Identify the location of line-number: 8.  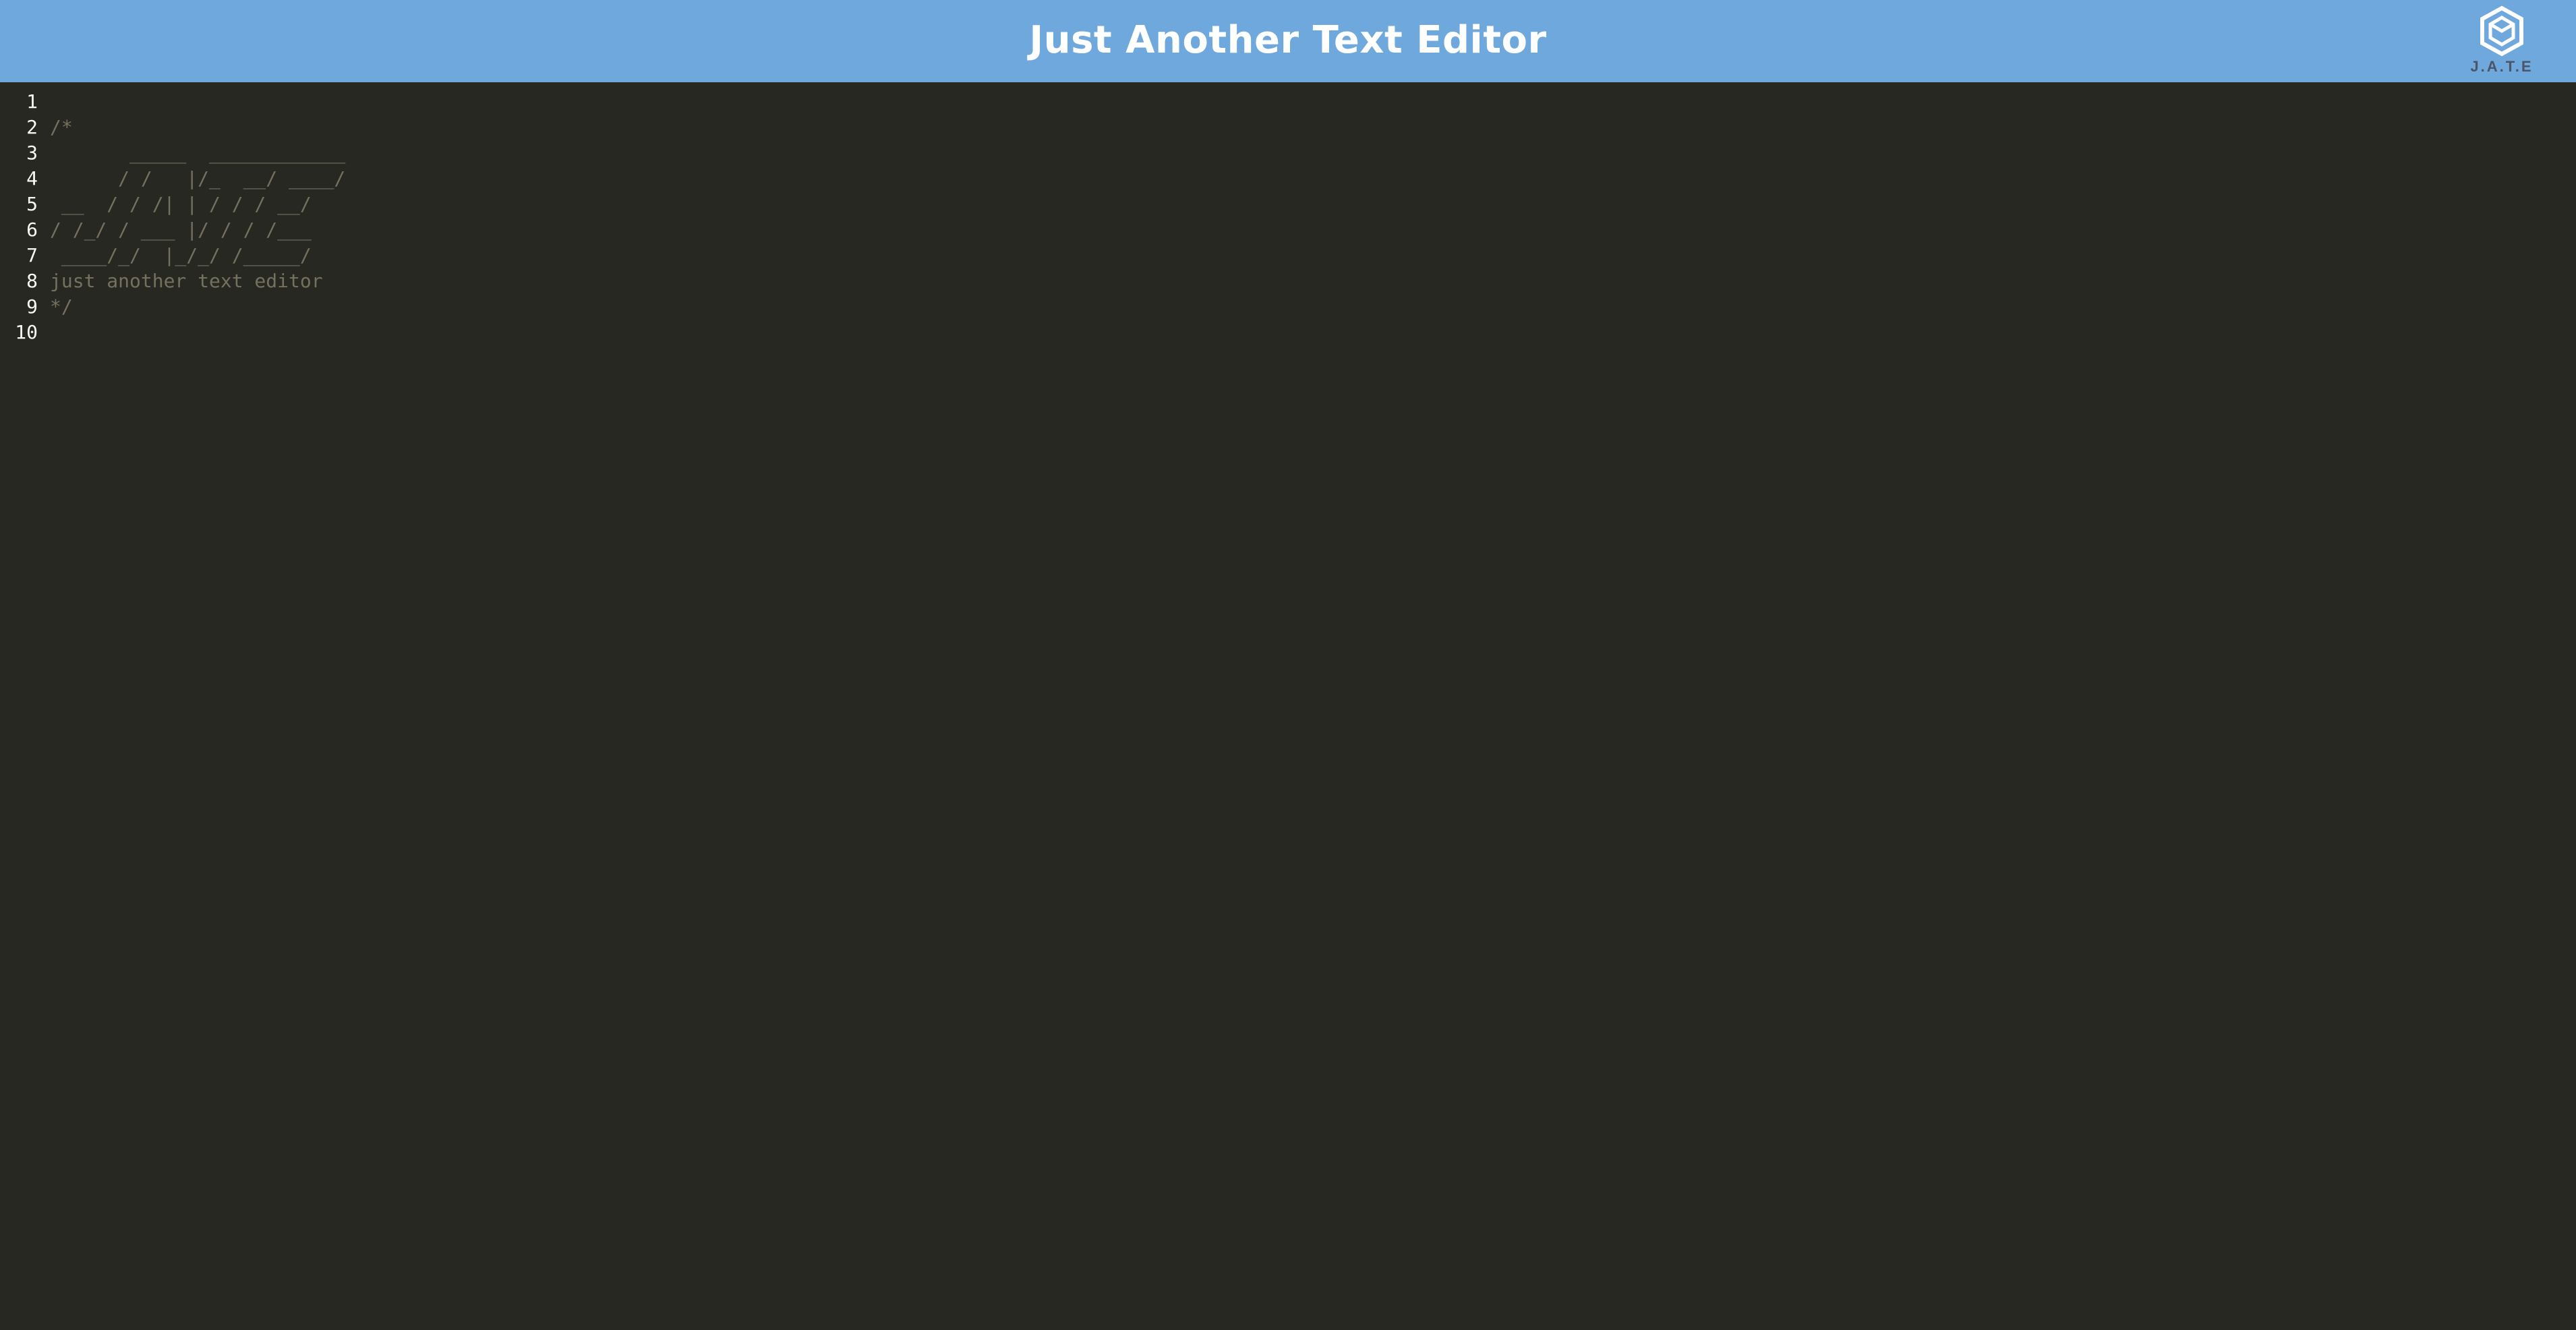
(32, 281).